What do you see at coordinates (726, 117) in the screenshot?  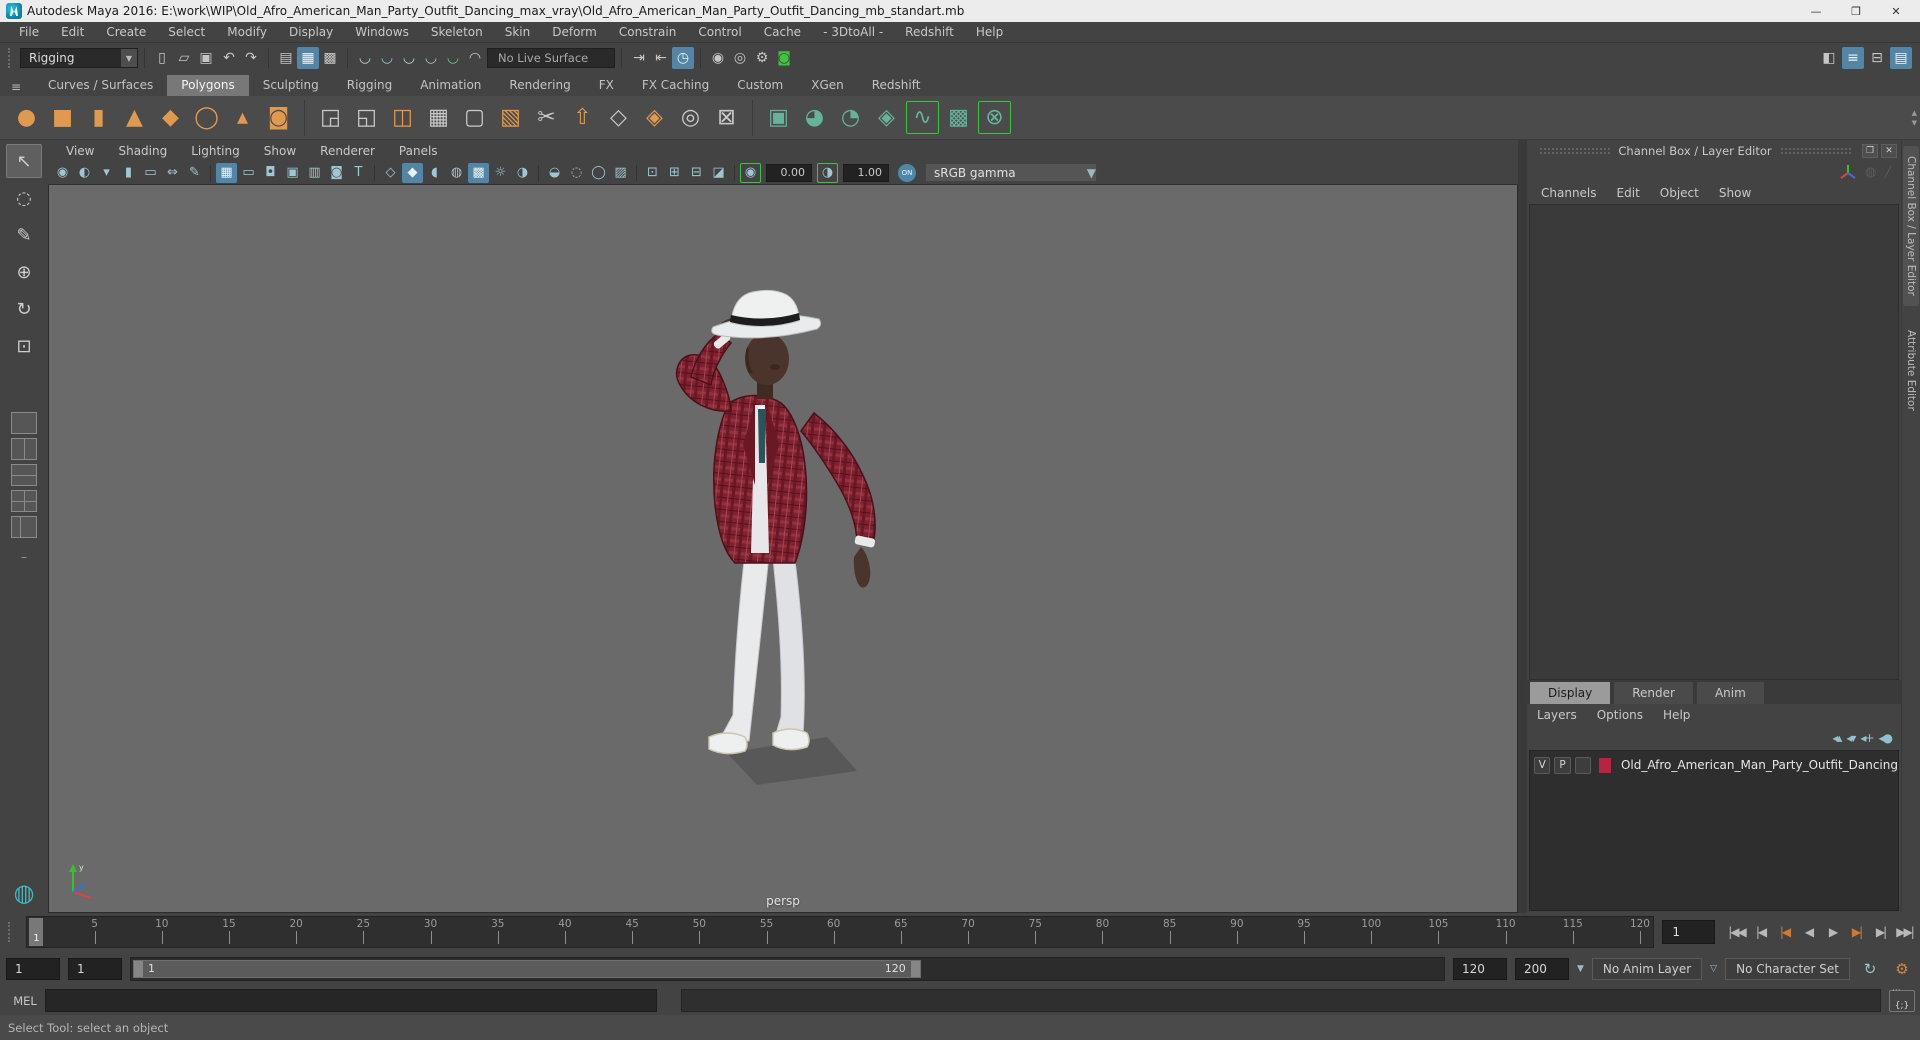 I see `delete-edge-icon: ⊠` at bounding box center [726, 117].